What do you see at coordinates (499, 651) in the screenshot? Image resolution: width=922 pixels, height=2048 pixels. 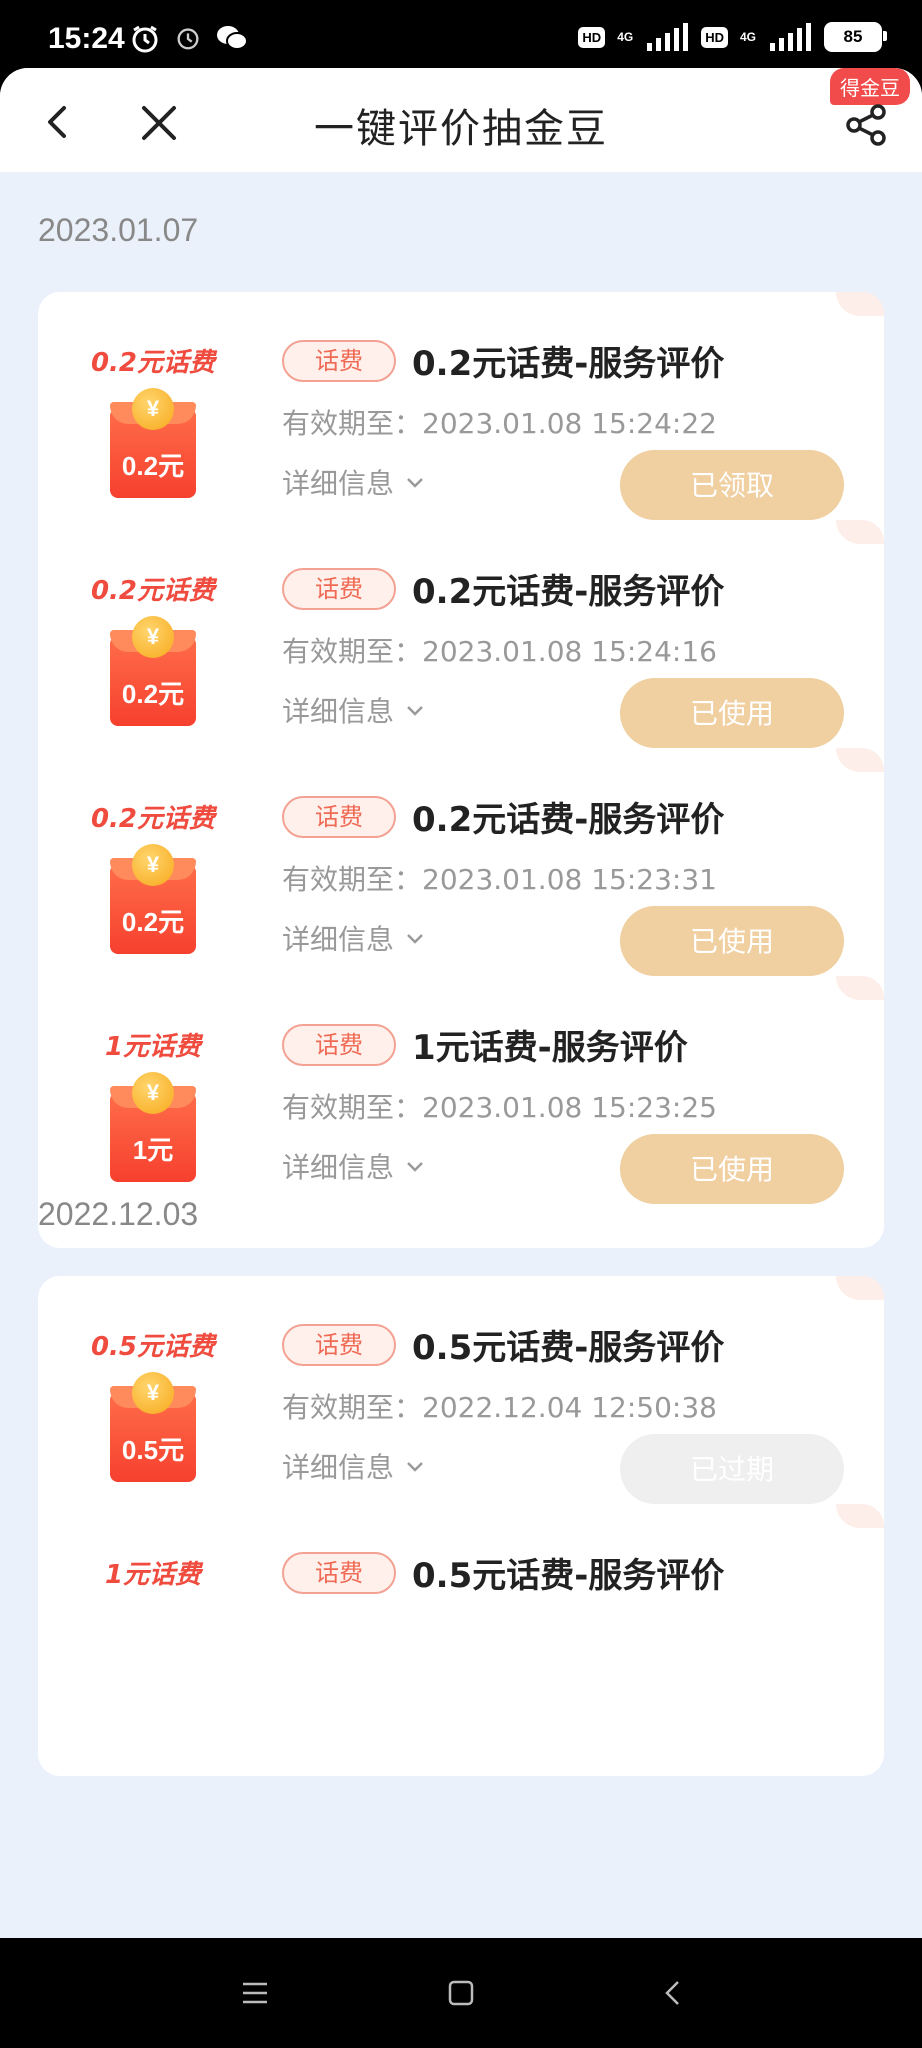 I see `validity-text: 有效期至：2023.01.08 15:24:16` at bounding box center [499, 651].